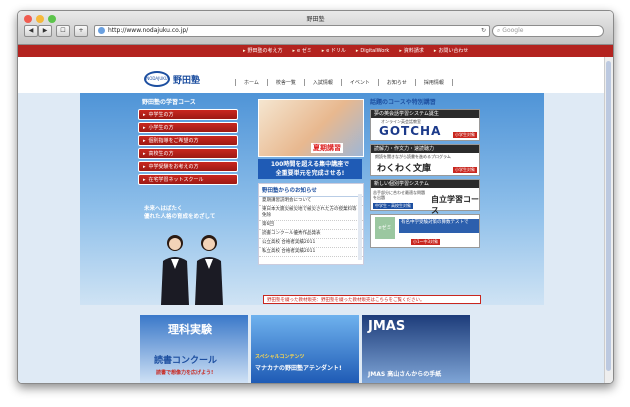 The image size is (630, 407). Describe the element at coordinates (163, 209) in the screenshot. I see `slogan-line: 未来へはばたく` at that location.